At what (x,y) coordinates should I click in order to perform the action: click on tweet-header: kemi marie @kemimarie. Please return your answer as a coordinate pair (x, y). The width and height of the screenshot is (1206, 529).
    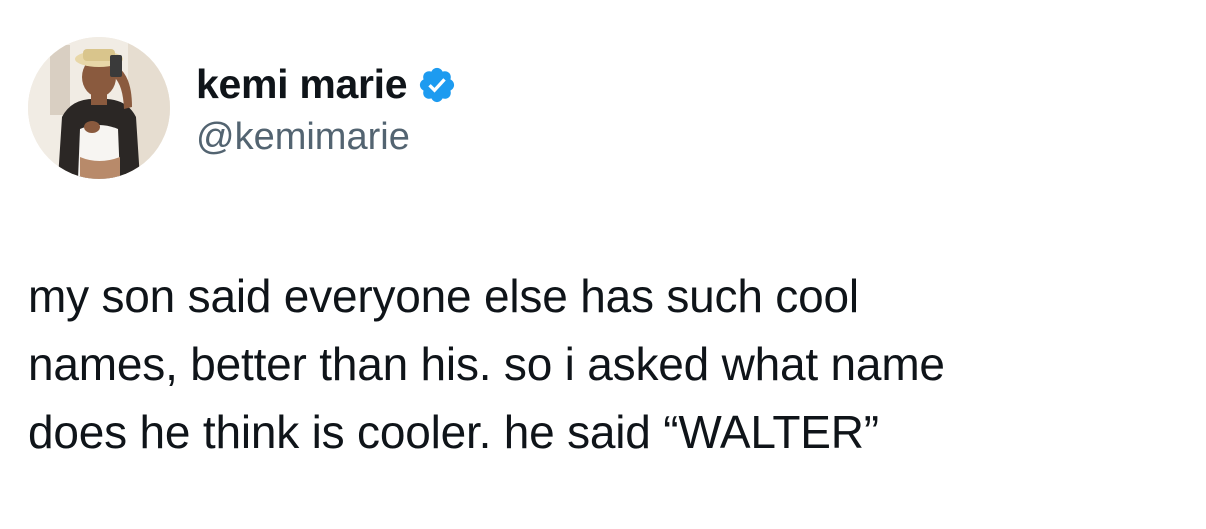
    Looking at the image, I should click on (242, 108).